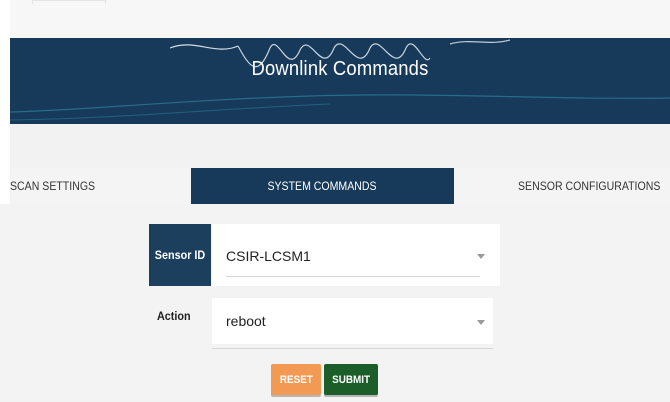  I want to click on action-value: reboot, so click(246, 321).